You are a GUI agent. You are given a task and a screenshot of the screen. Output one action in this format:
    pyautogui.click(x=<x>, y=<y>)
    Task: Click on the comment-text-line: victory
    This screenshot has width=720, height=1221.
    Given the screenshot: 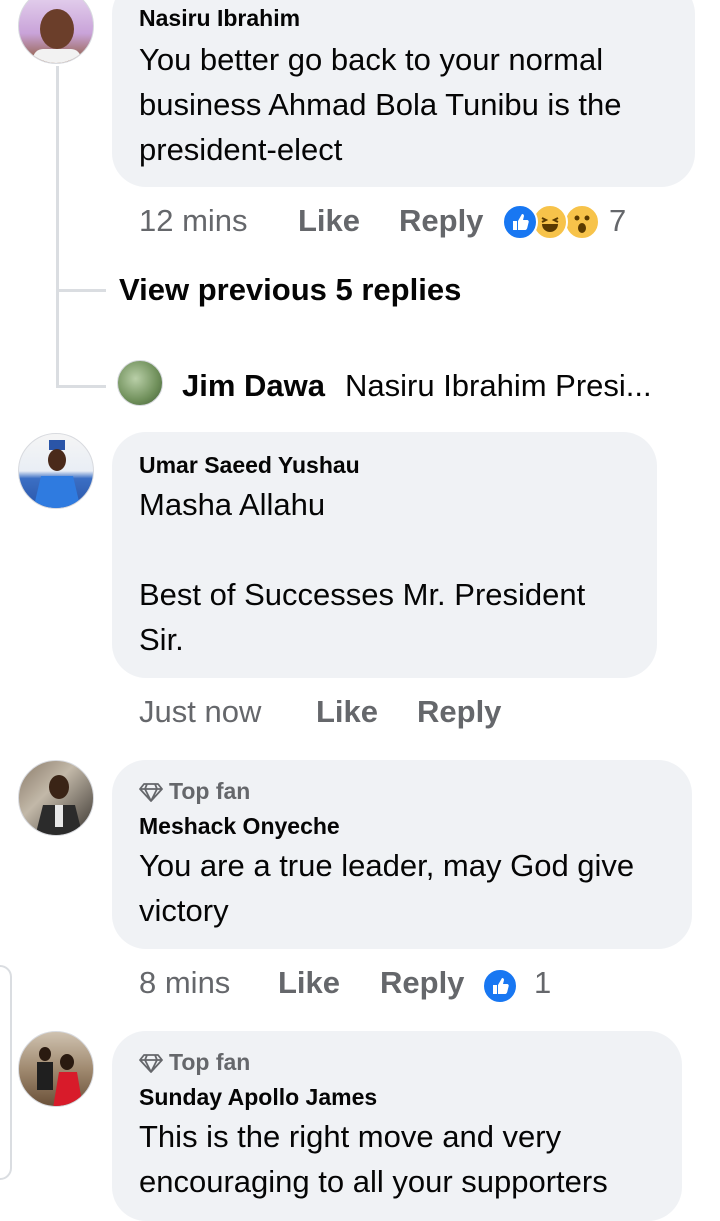 What is the action you would take?
    pyautogui.click(x=184, y=910)
    